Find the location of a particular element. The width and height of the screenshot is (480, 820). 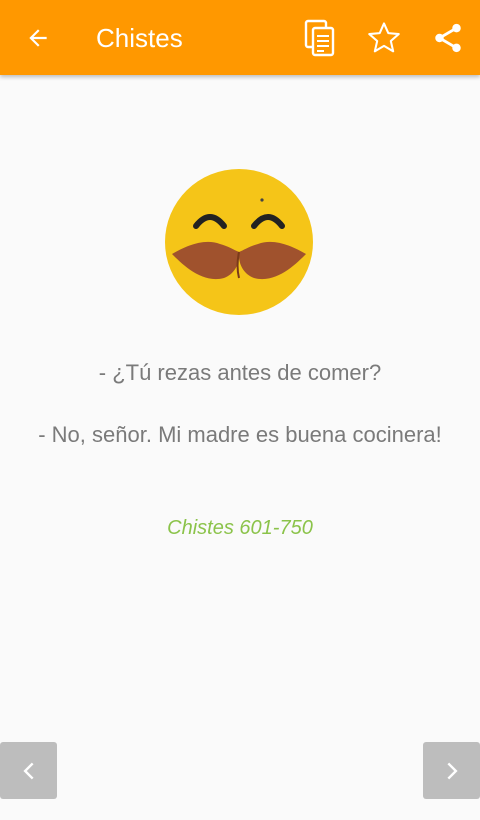

back-button is located at coordinates (38, 38).